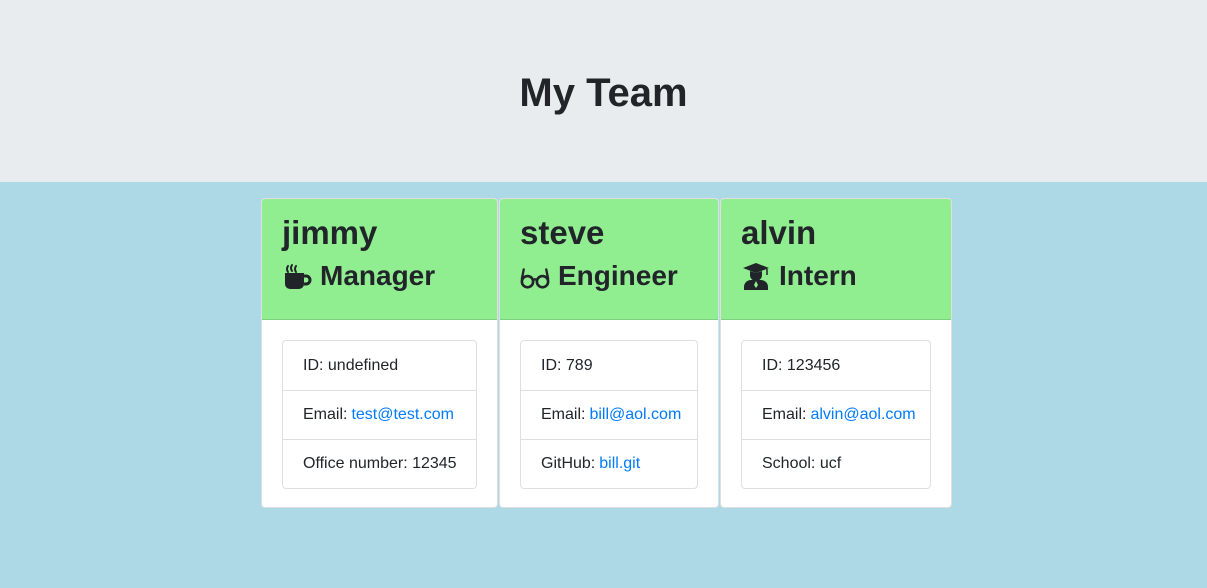 This screenshot has width=1207, height=588. Describe the element at coordinates (802, 463) in the screenshot. I see `school-text: School: ucf` at that location.